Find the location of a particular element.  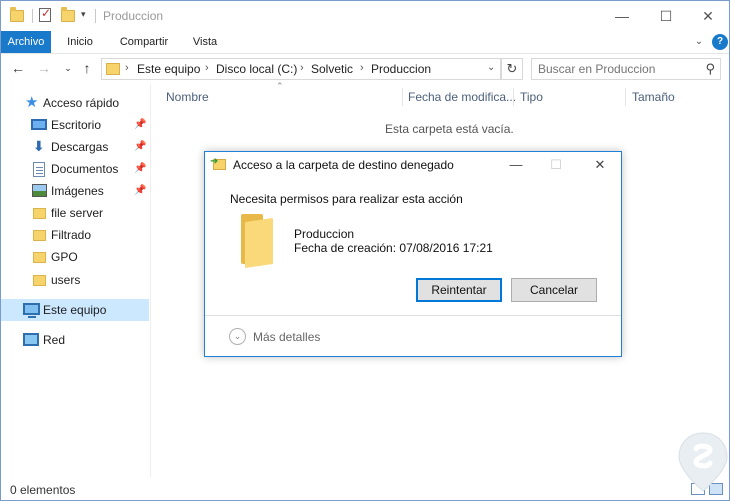

sidebar-item-este-equipo: Este equipo is located at coordinates (75, 310).